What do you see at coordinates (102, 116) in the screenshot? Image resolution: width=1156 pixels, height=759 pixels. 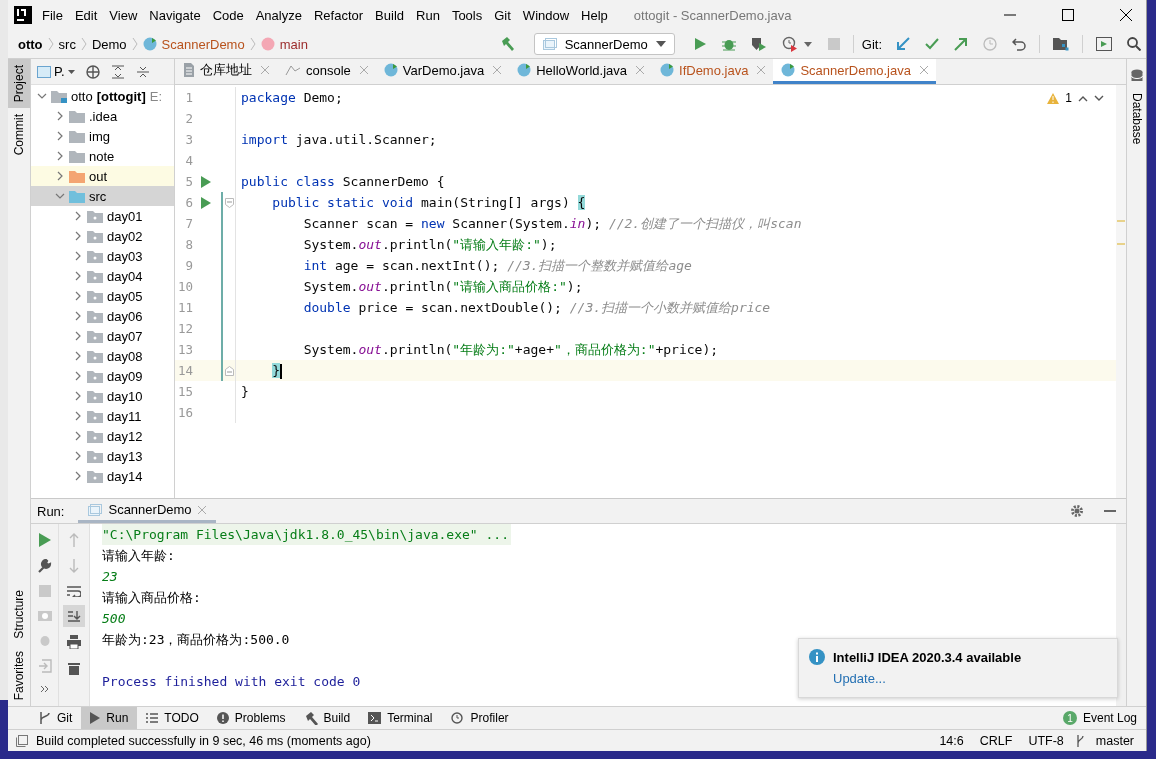 I see `tree-item: .idea` at bounding box center [102, 116].